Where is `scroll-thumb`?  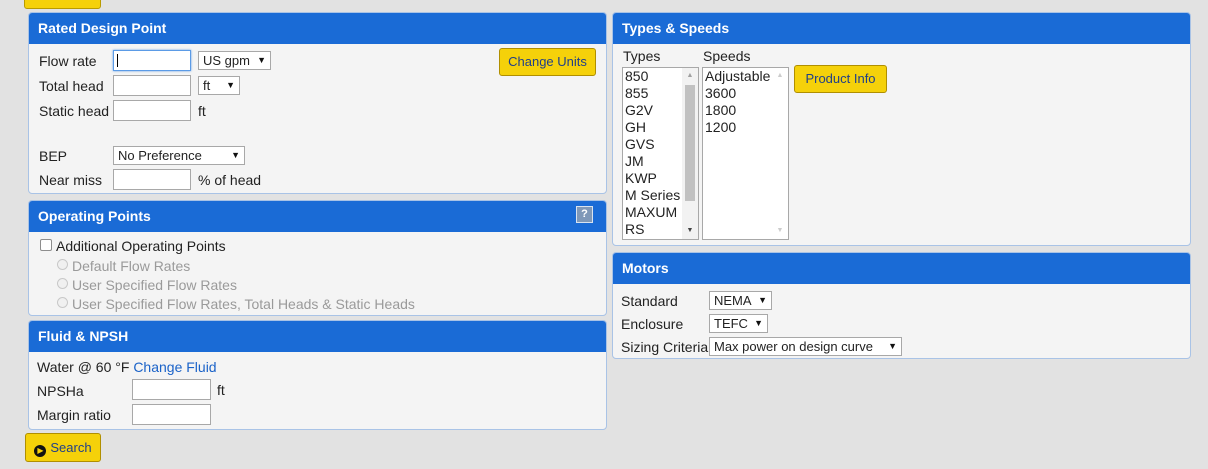 scroll-thumb is located at coordinates (690, 143).